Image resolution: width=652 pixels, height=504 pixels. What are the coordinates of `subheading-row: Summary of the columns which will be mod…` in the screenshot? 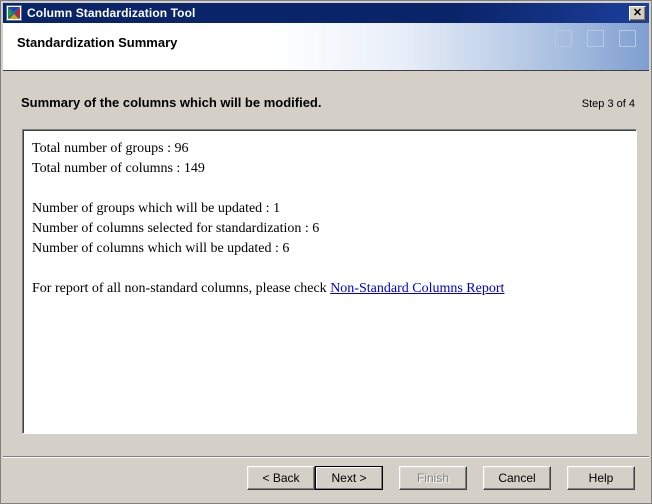 It's located at (326, 105).